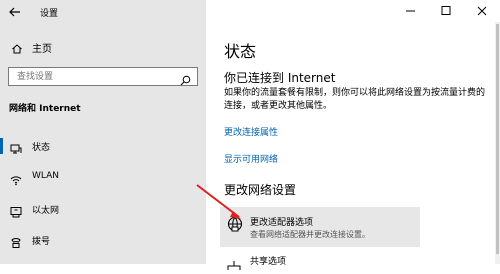 The height and width of the screenshot is (274, 500). I want to click on adapter-options-title: 更改适配器选项, so click(282, 223).